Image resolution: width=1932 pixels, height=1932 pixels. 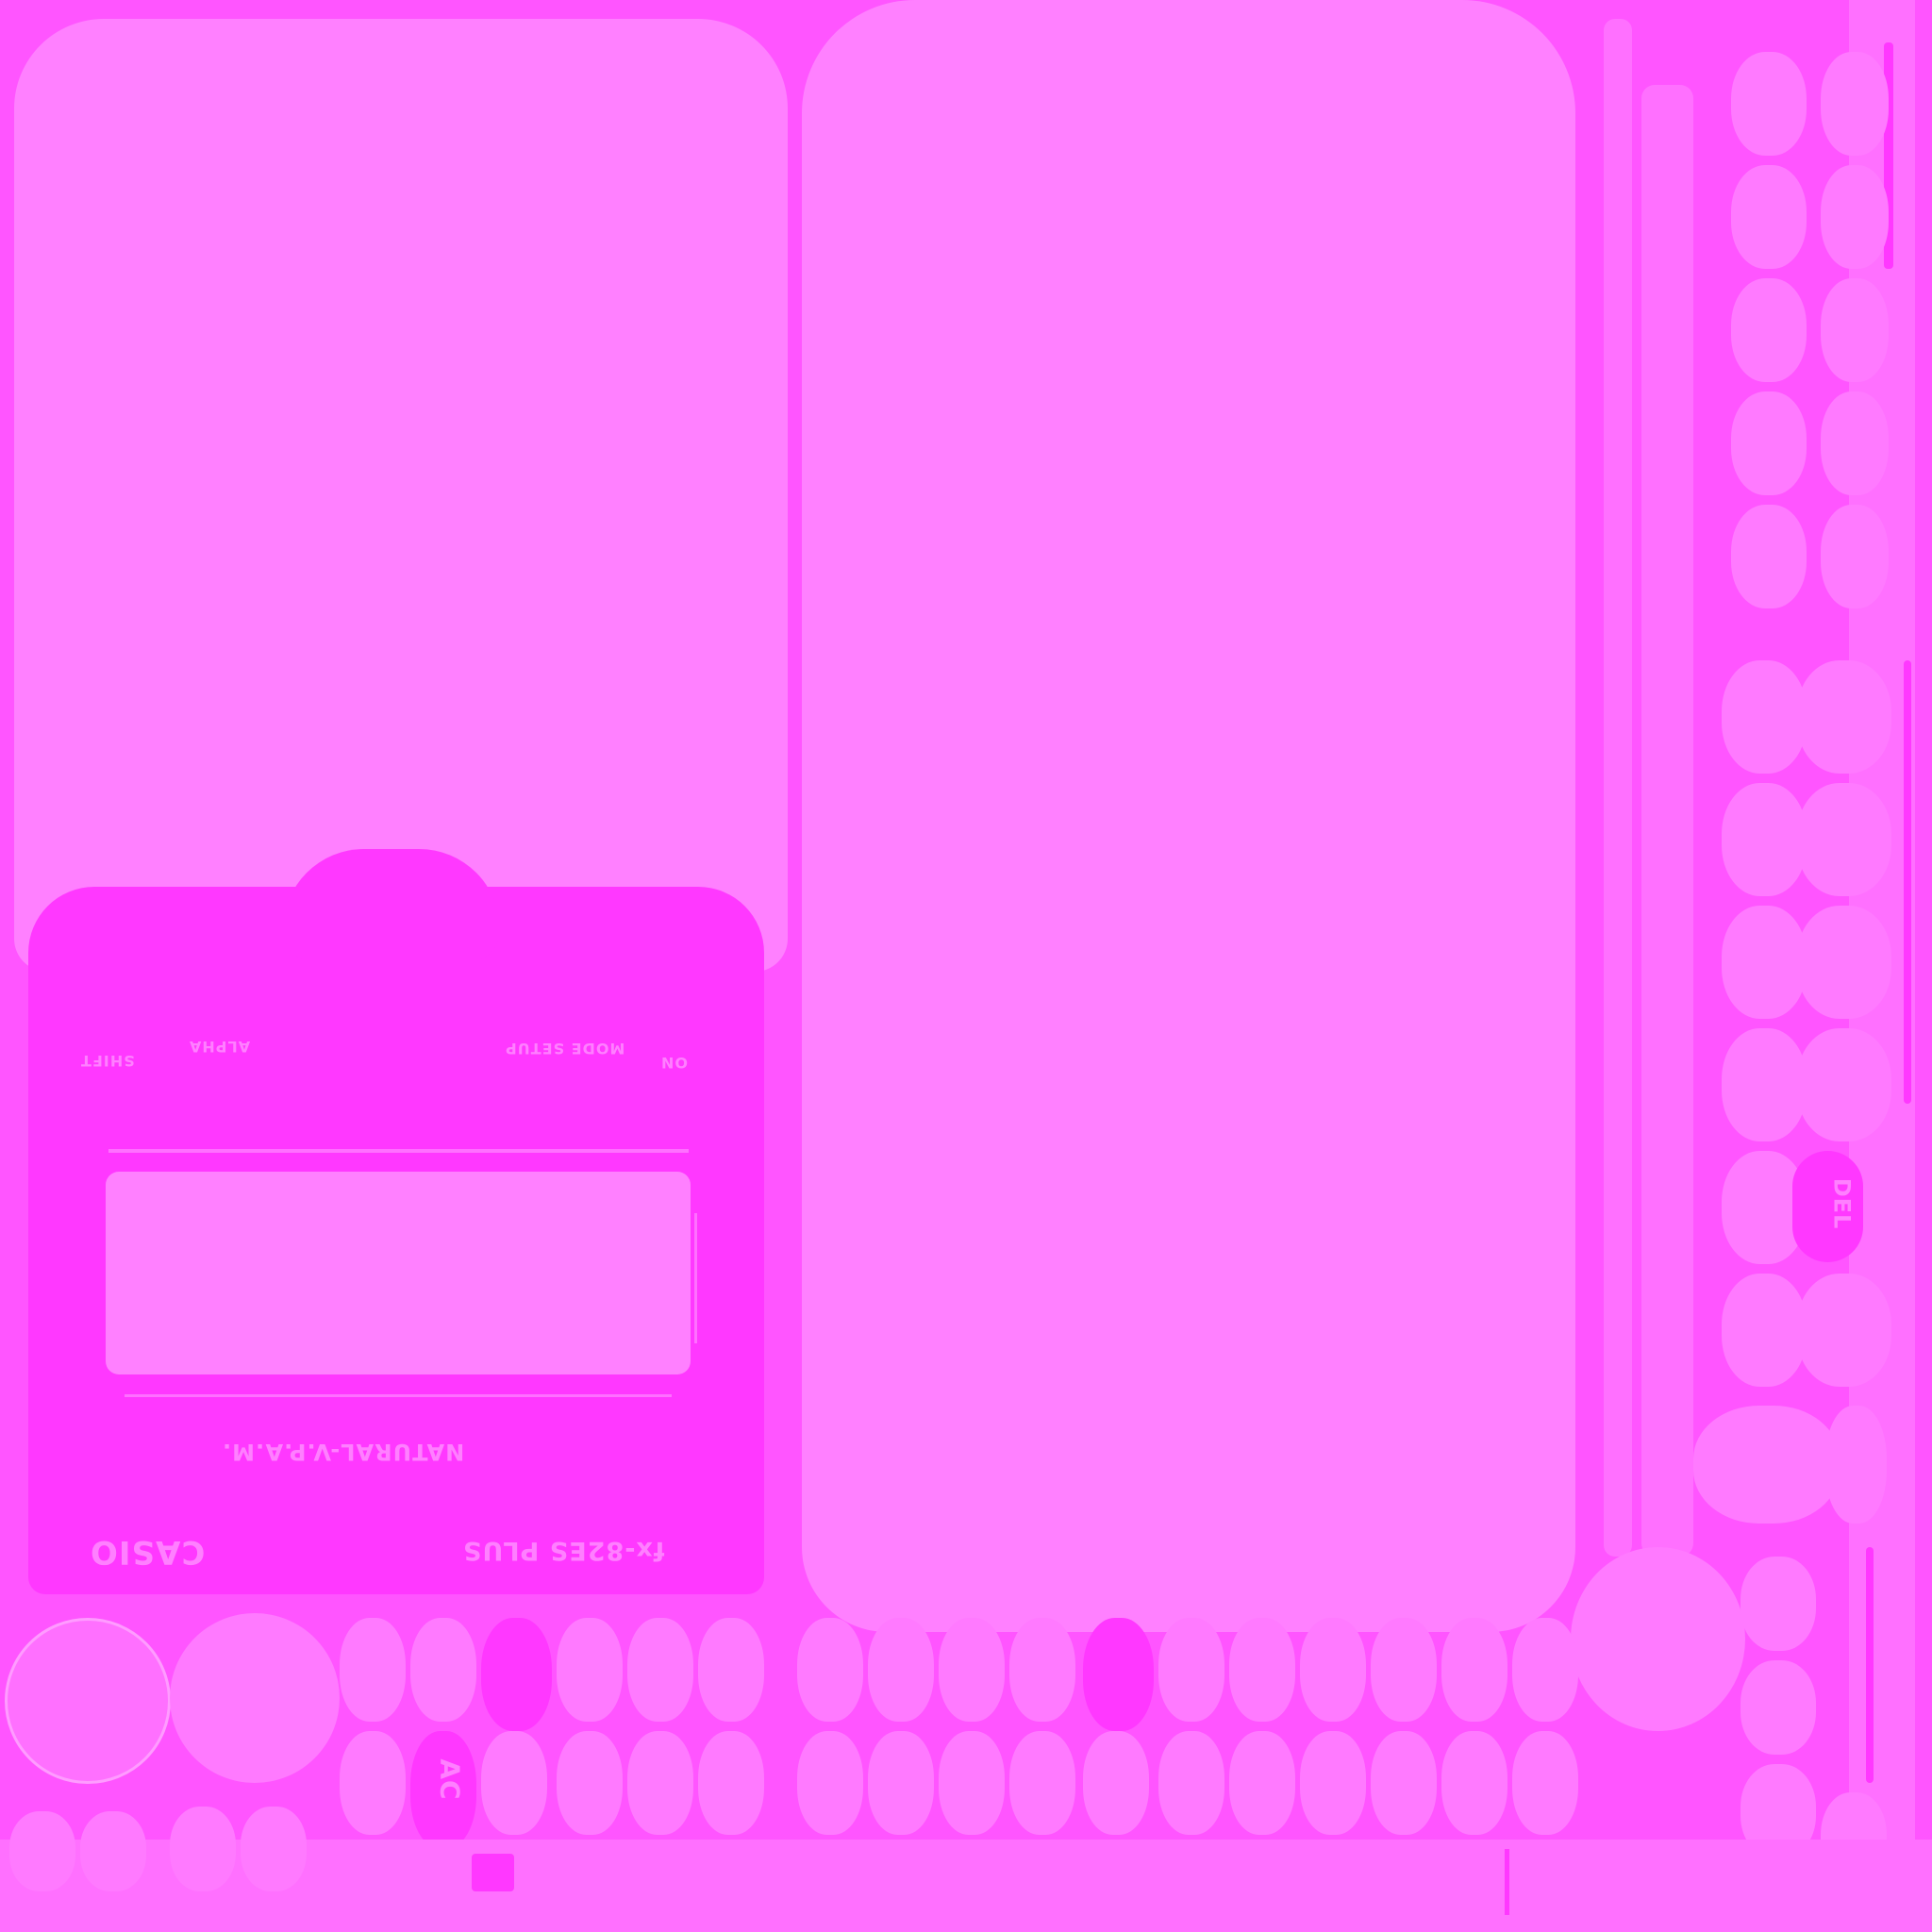 What do you see at coordinates (399, 1273) in the screenshot?
I see `display-window` at bounding box center [399, 1273].